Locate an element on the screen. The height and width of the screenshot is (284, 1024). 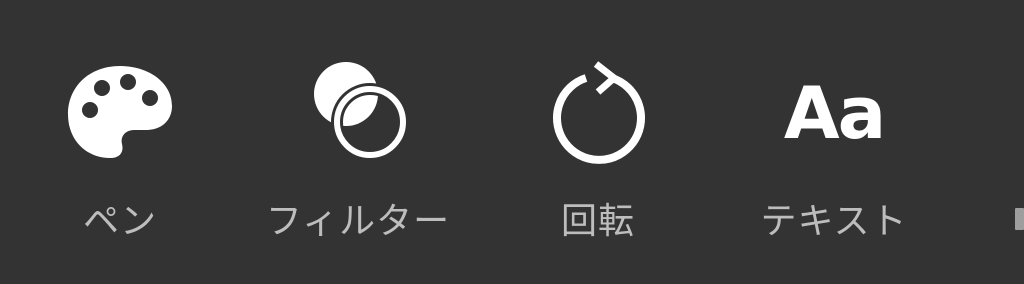
overlapping-circles-icon is located at coordinates (358, 114).